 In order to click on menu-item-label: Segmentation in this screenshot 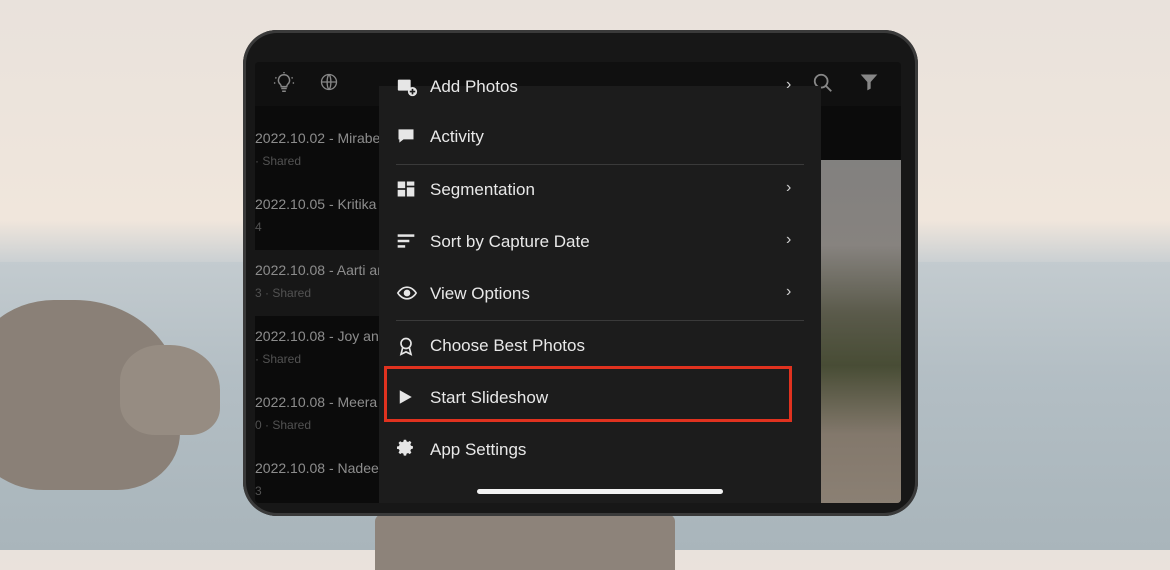, I will do `click(482, 189)`.